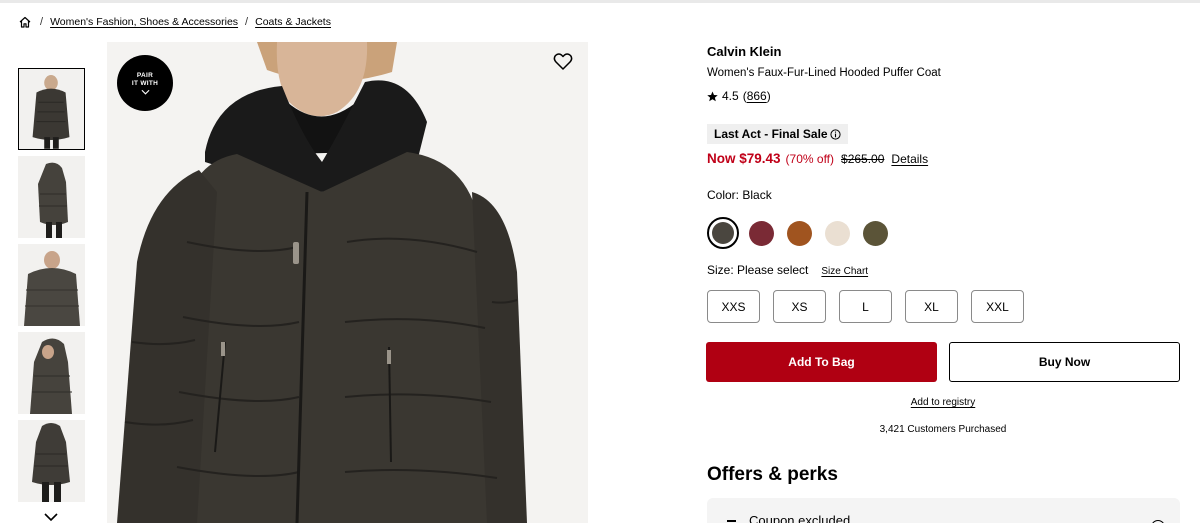  Describe the element at coordinates (293, 22) in the screenshot. I see `breadcrumb-link-coats-jackets: Coats & Jackets` at that location.